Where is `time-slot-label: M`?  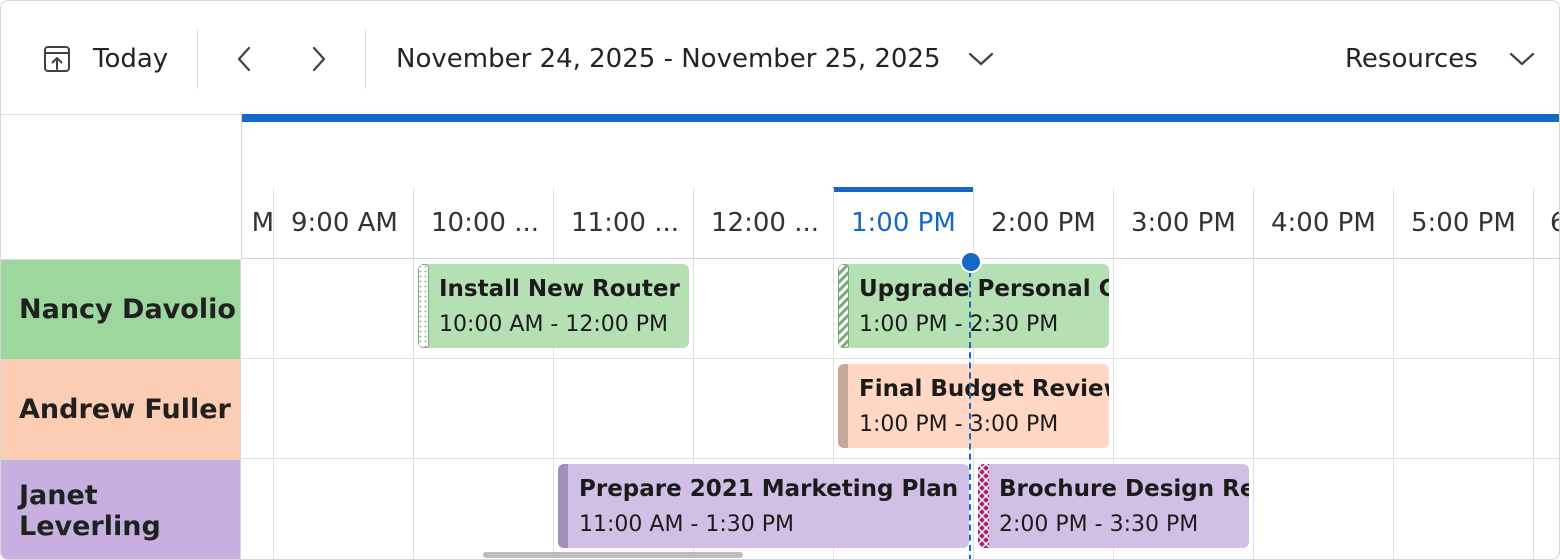 time-slot-label: M is located at coordinates (262, 223).